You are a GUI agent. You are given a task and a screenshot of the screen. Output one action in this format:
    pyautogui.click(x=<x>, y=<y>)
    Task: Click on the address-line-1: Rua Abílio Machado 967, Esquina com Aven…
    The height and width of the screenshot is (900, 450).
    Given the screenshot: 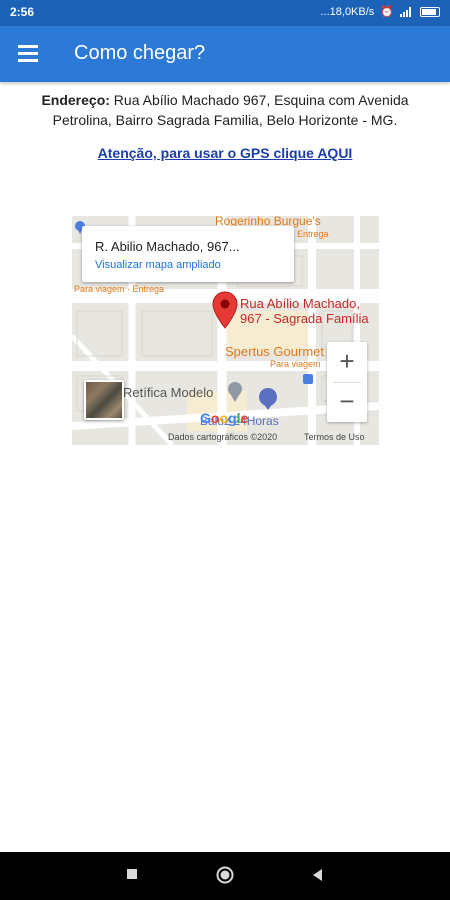 What is the action you would take?
    pyautogui.click(x=259, y=100)
    